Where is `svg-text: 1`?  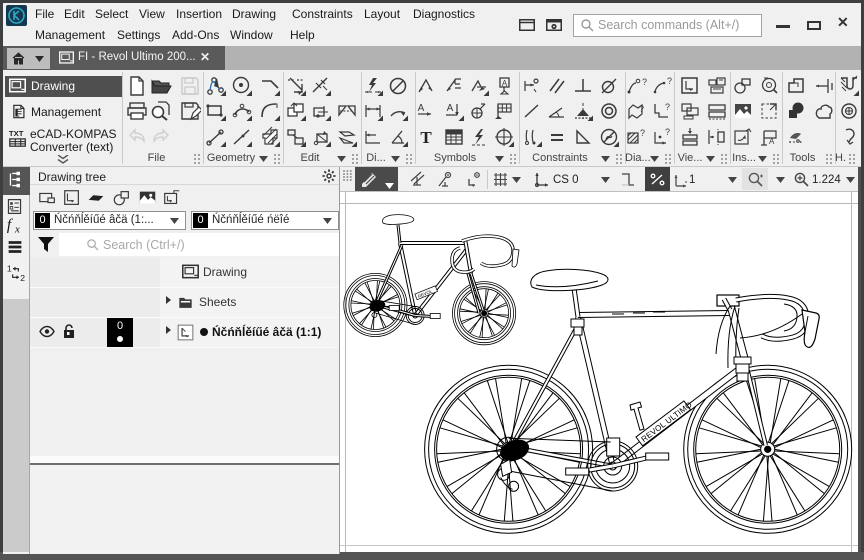 svg-text: 1 is located at coordinates (9, 269).